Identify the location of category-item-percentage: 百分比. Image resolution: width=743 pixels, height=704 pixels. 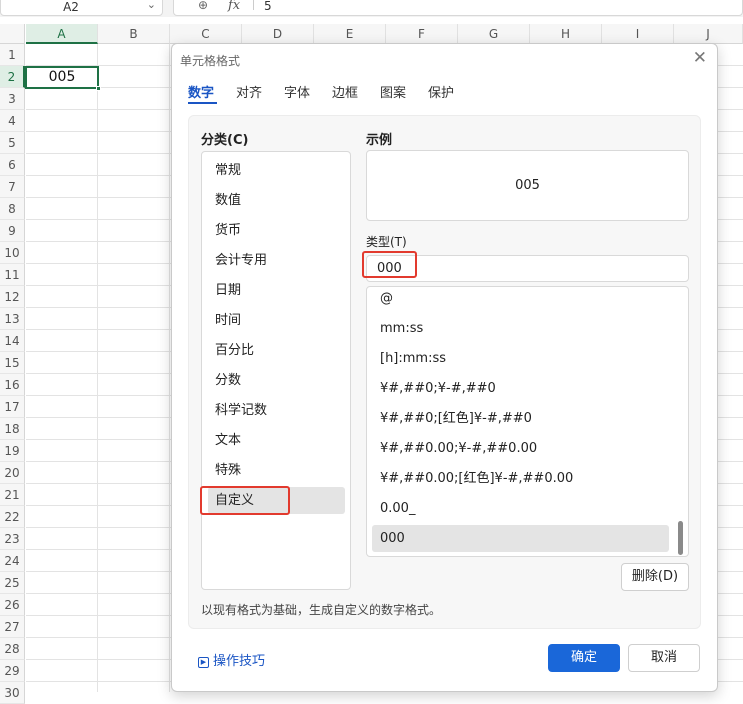
(276, 350).